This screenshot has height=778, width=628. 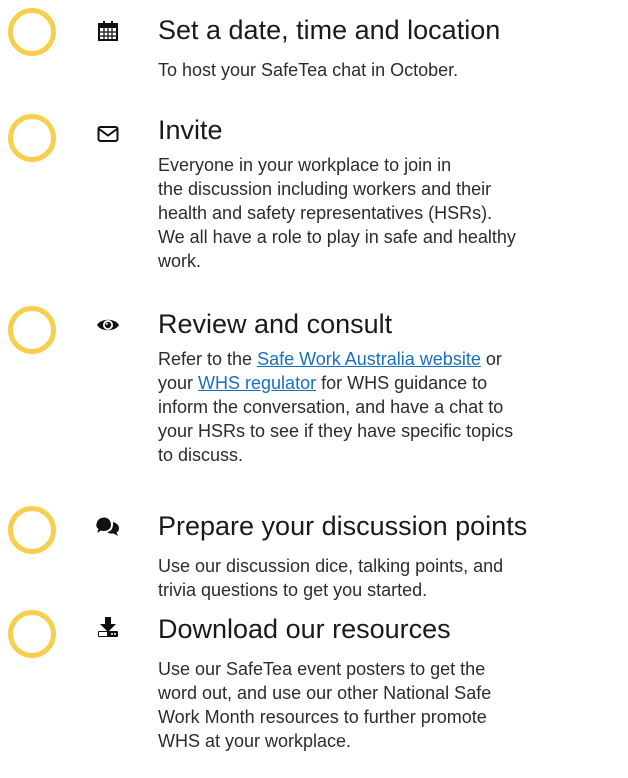 I want to click on eye-icon, so click(x=108, y=325).